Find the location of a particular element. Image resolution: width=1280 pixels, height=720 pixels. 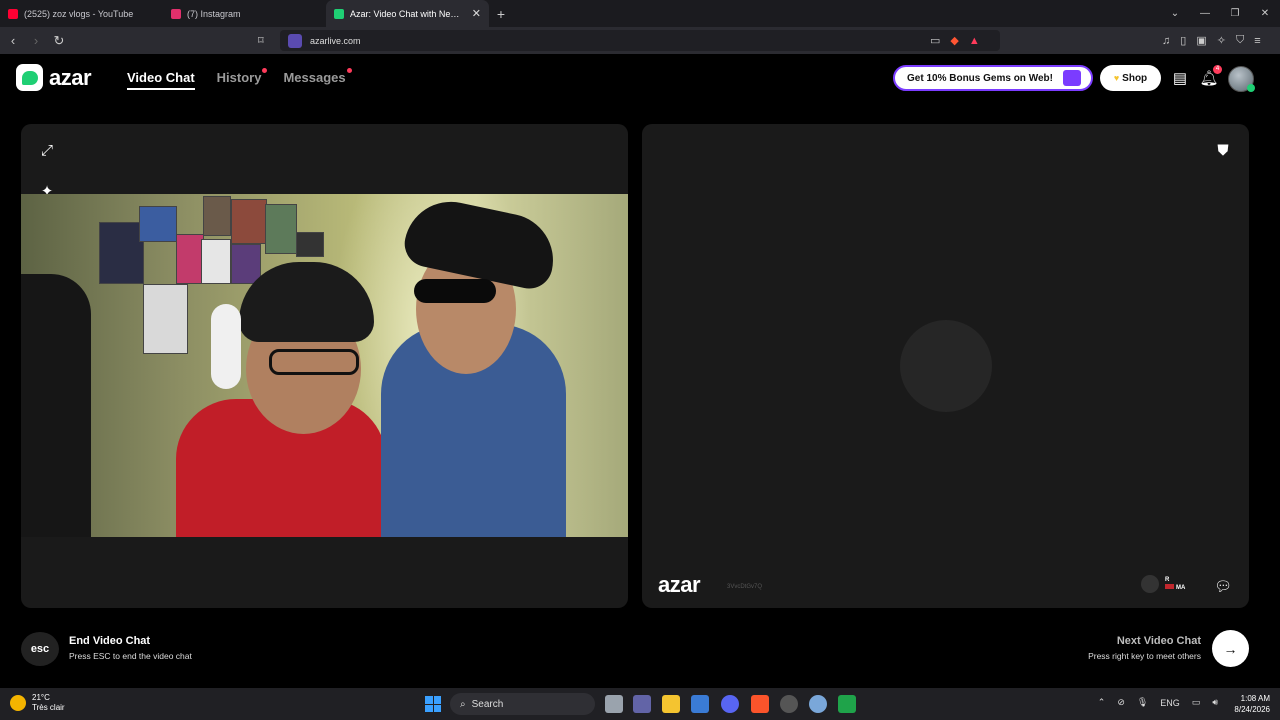

close-icon: ✕ is located at coordinates (476, 13).